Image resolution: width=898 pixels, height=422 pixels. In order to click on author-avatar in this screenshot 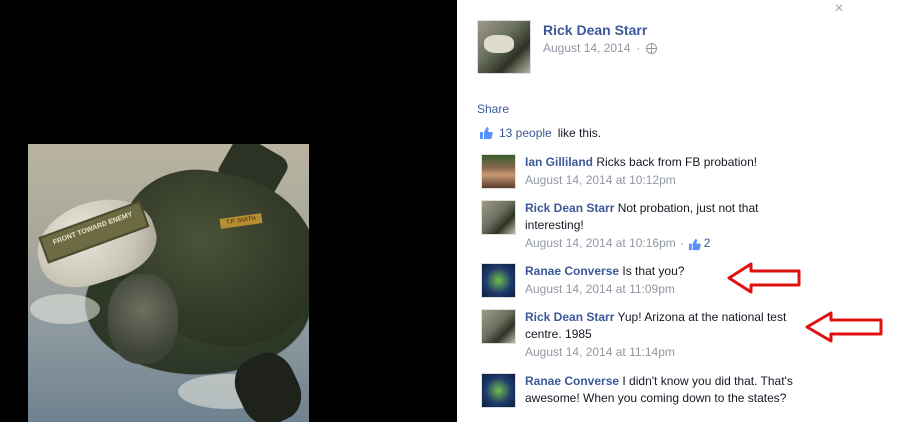, I will do `click(504, 47)`.